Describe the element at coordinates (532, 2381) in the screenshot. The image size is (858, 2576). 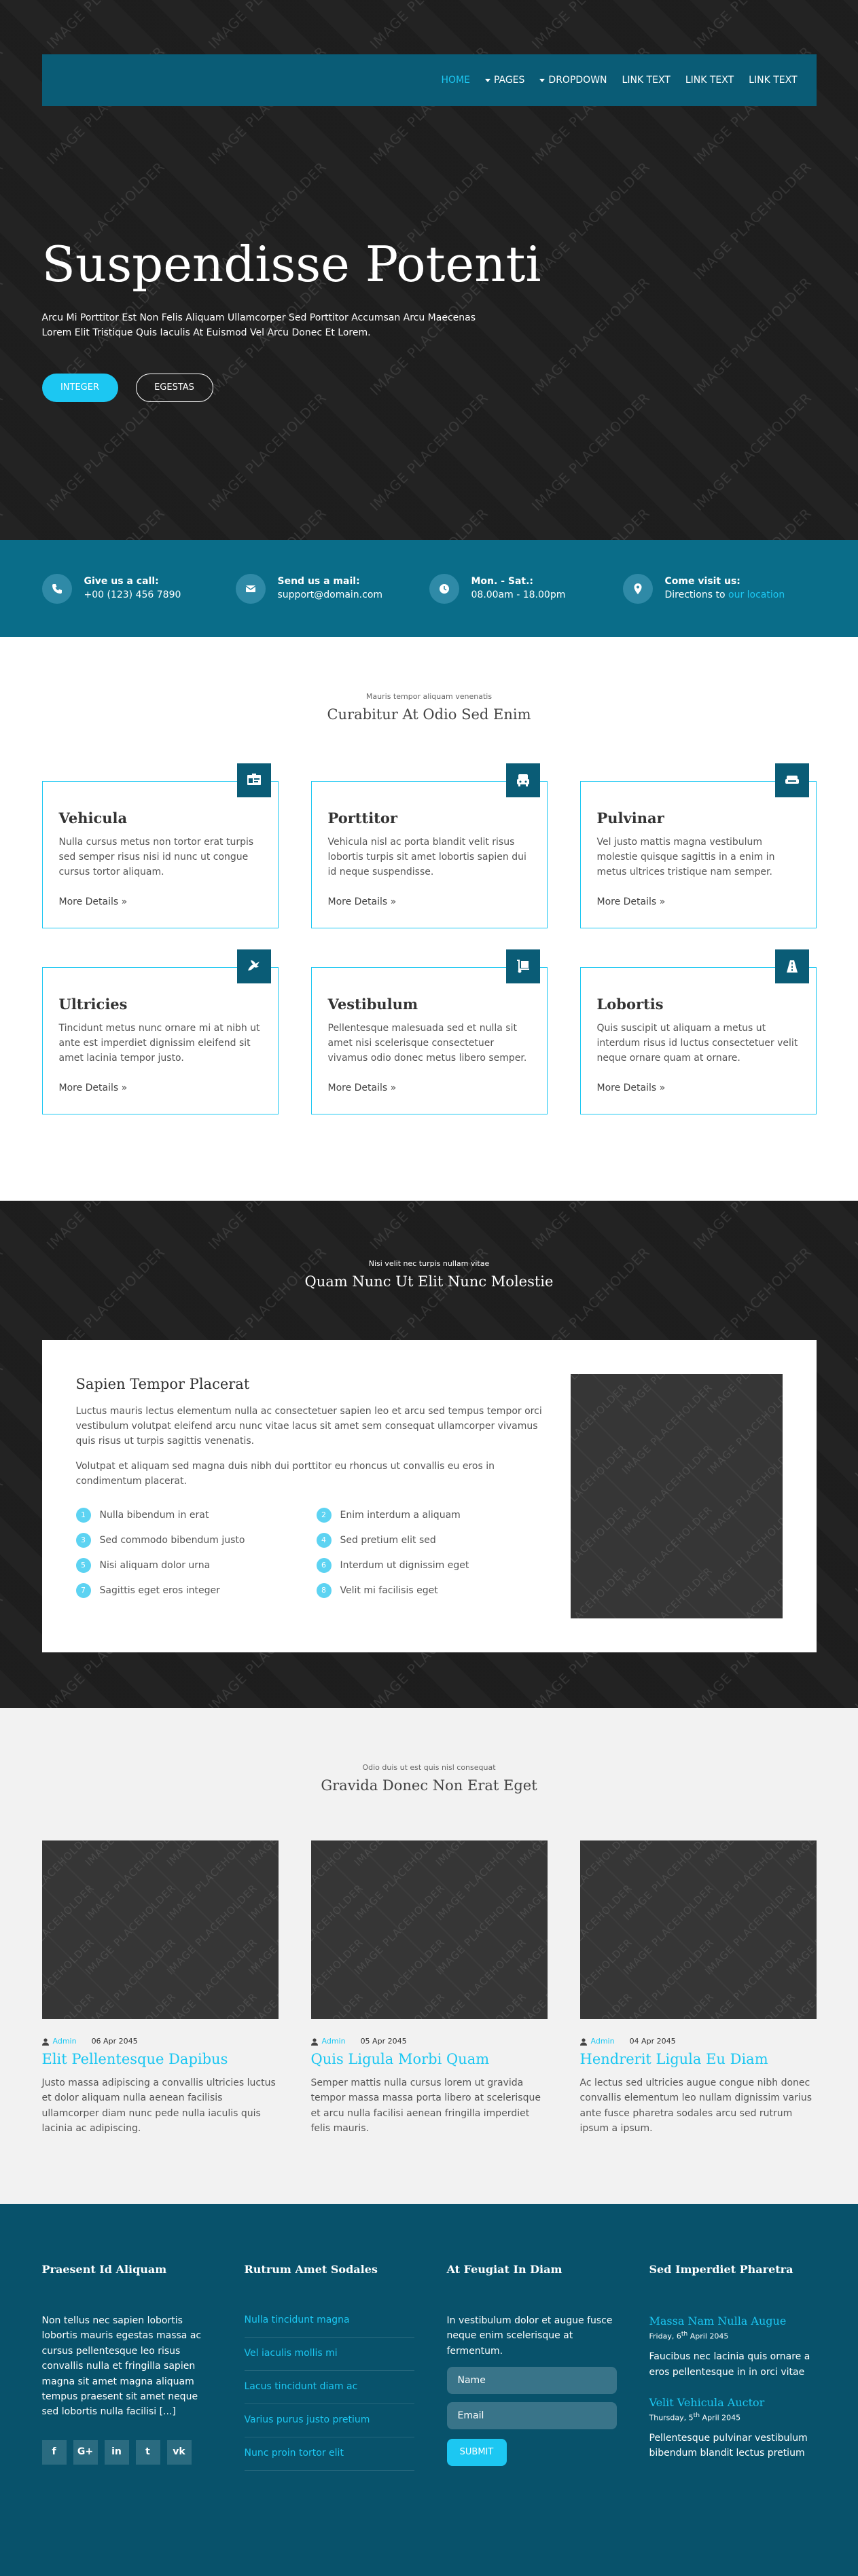
I see `name-input: Name` at that location.